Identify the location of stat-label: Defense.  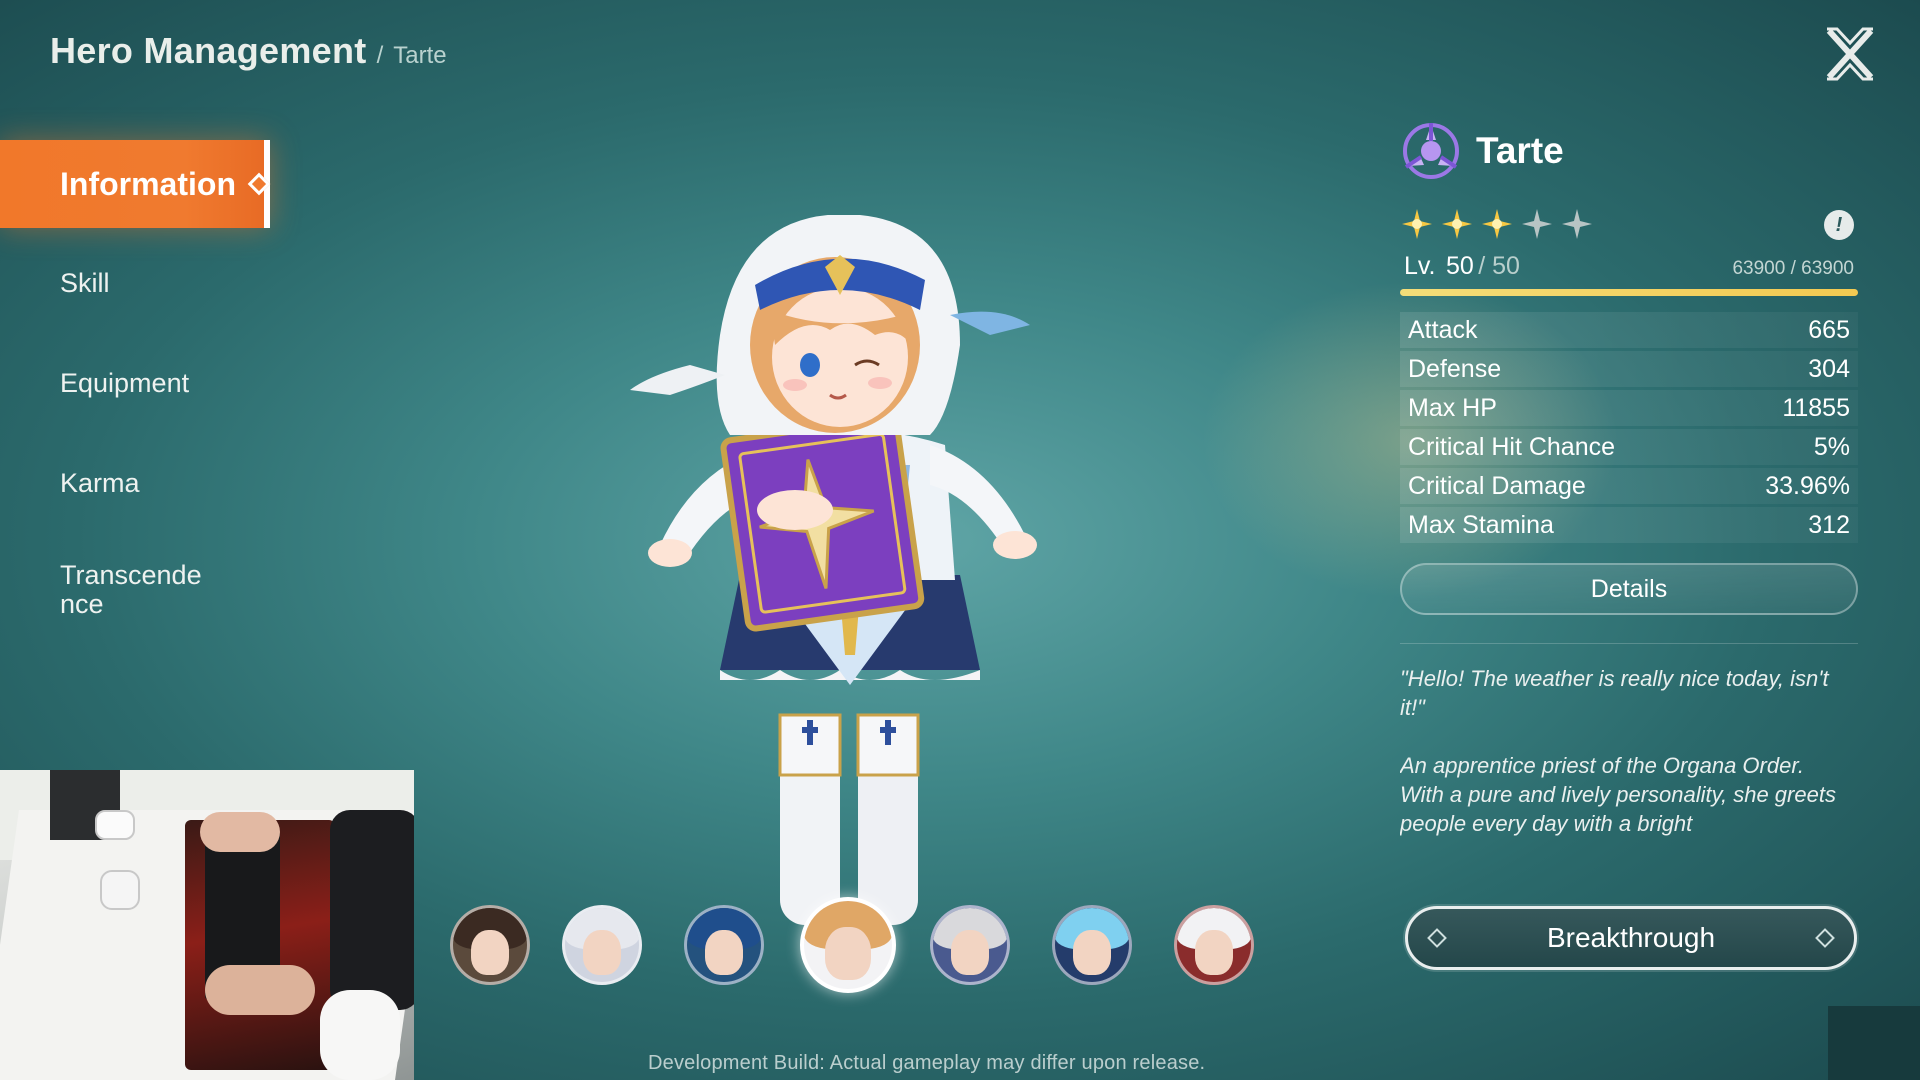
(1455, 368).